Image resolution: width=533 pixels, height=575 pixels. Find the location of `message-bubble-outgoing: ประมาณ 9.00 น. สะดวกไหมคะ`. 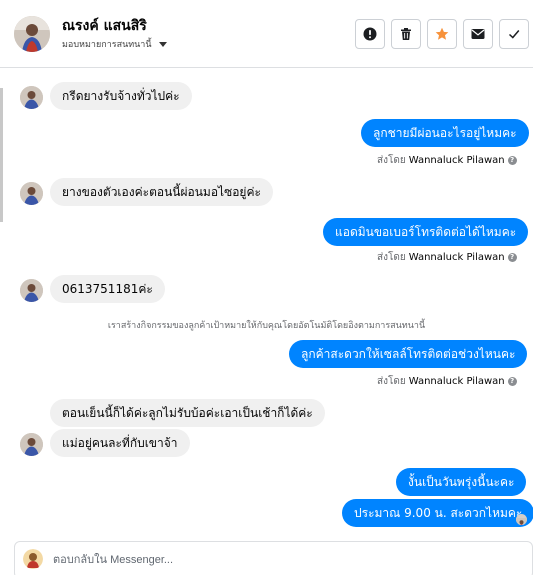

message-bubble-outgoing: ประมาณ 9.00 น. สะดวกไหมคะ is located at coordinates (437, 513).